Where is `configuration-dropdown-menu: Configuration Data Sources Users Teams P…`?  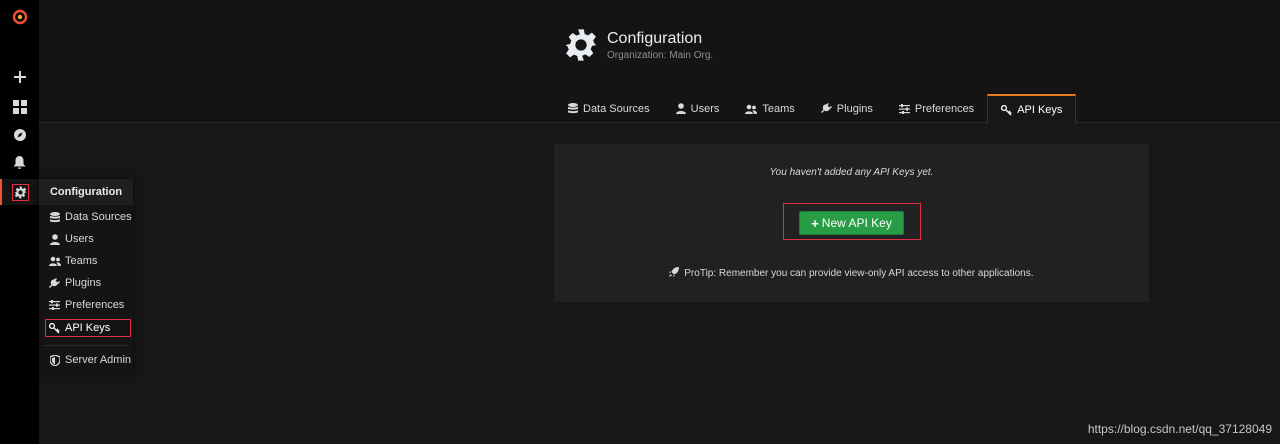 configuration-dropdown-menu: Configuration Data Sources Users Teams P… is located at coordinates (86, 275).